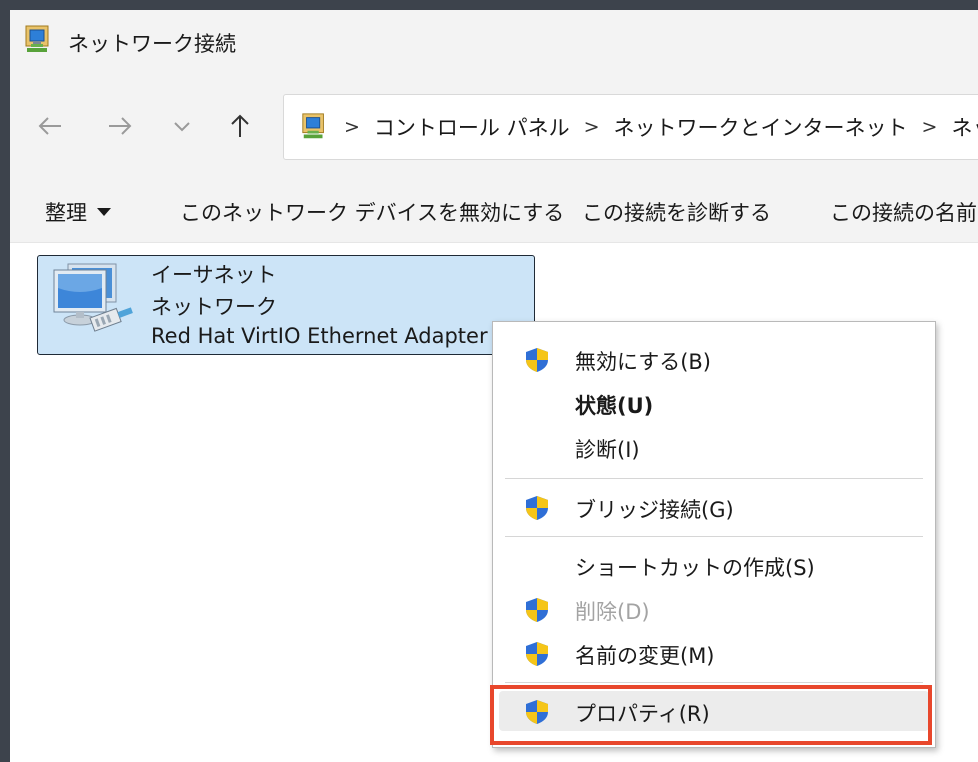 This screenshot has height=762, width=978. What do you see at coordinates (761, 127) in the screenshot?
I see `breadcrumb-network-internet: ネットワークとインターネット` at bounding box center [761, 127].